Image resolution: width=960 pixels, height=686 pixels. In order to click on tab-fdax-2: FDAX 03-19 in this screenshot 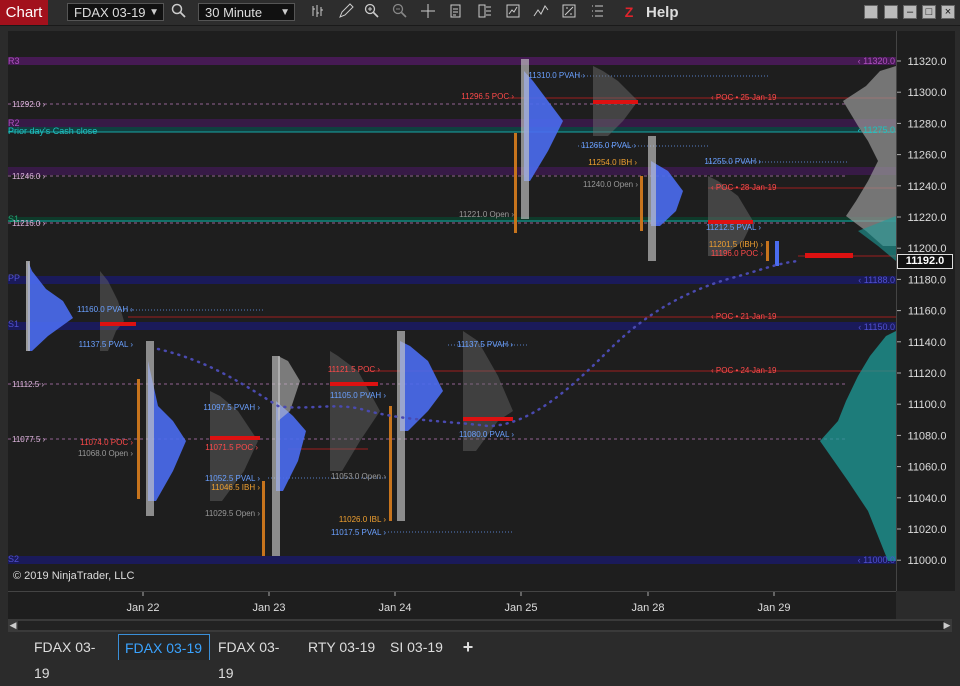, I will do `click(164, 647)`.